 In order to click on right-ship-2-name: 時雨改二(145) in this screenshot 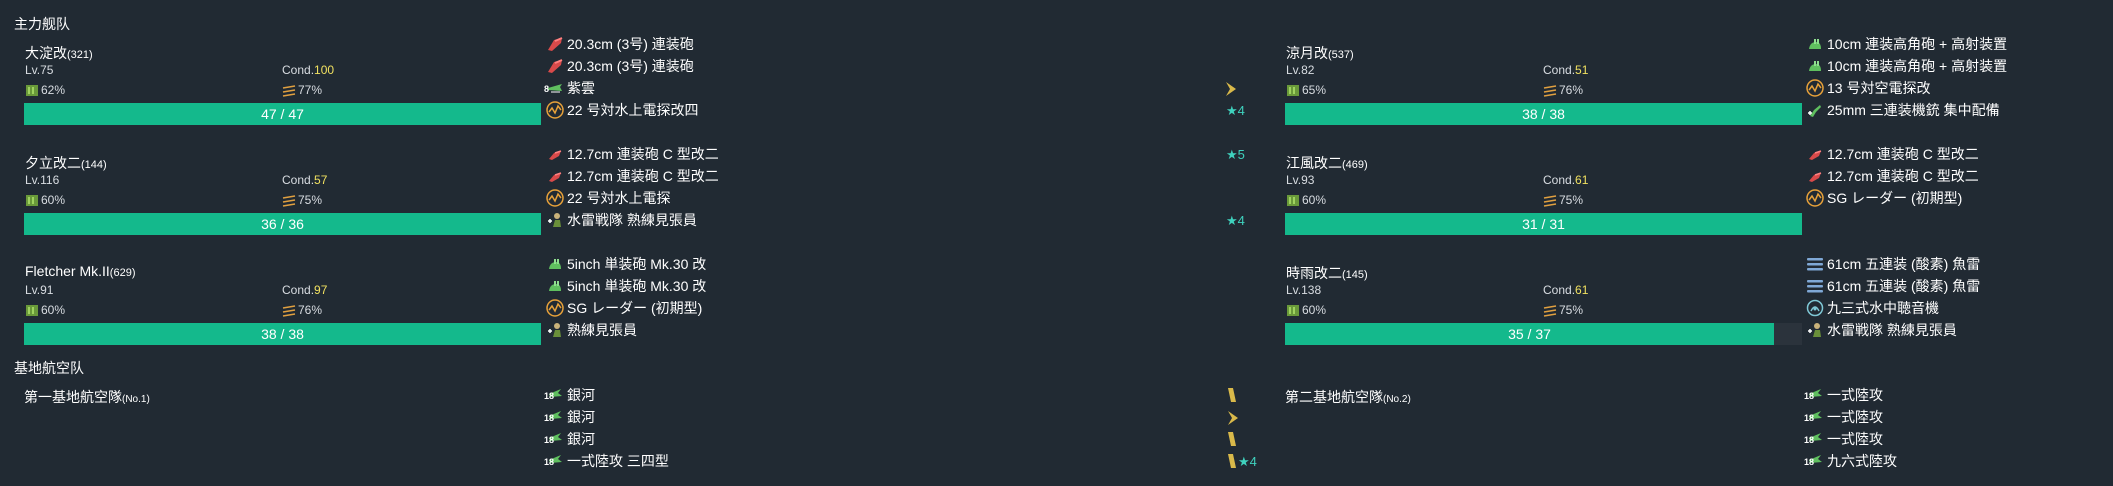, I will do `click(1327, 273)`.